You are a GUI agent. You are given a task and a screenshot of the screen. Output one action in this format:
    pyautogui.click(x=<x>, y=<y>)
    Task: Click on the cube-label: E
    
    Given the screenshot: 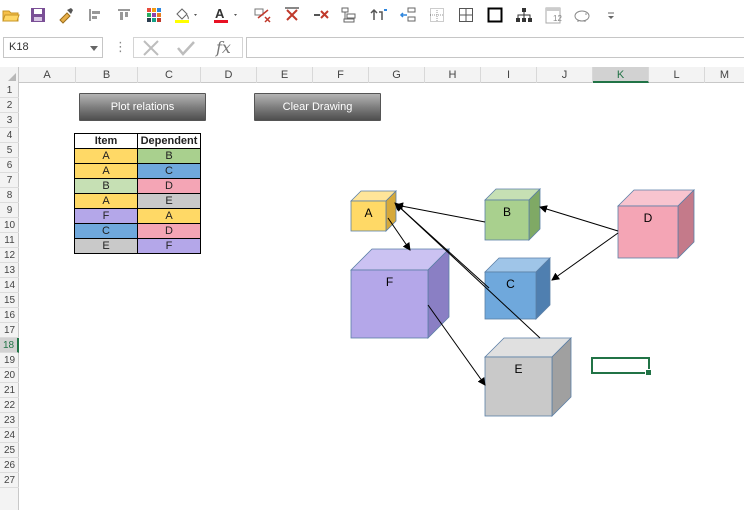 What is the action you would take?
    pyautogui.click(x=518, y=369)
    